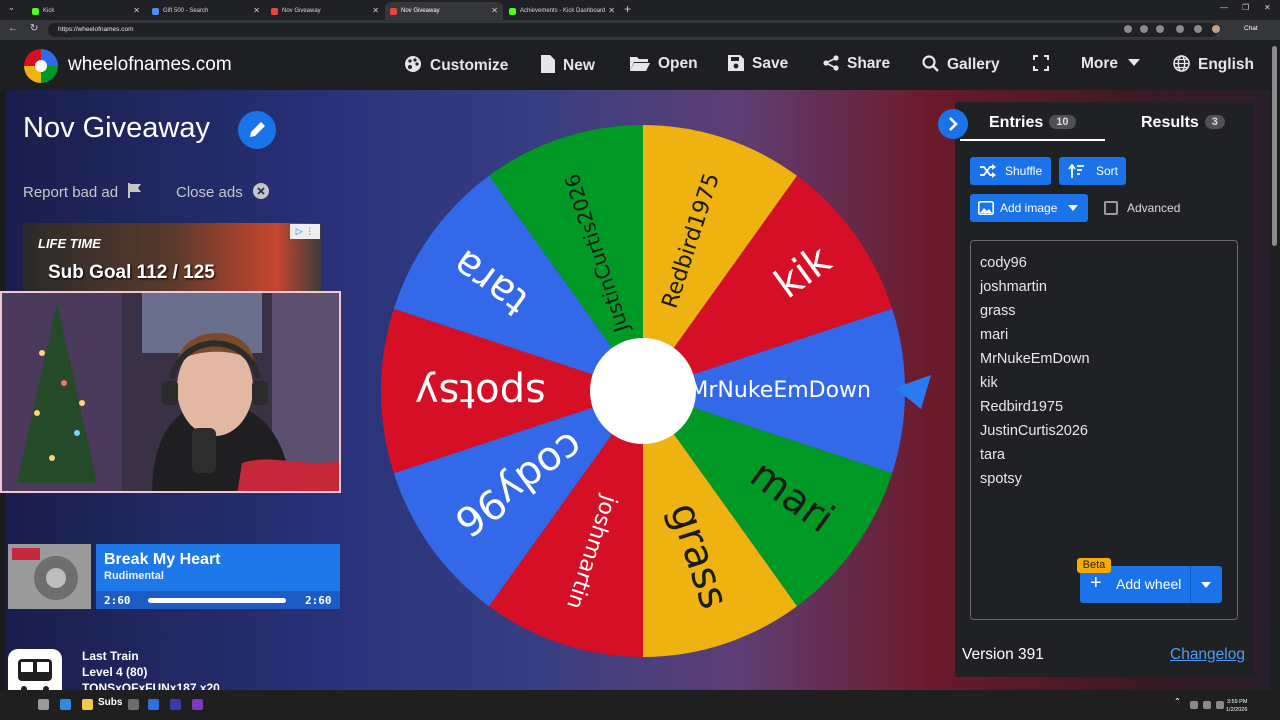 This screenshot has height=720, width=1280. Describe the element at coordinates (456, 65) in the screenshot. I see `customize-button: Customize` at that location.